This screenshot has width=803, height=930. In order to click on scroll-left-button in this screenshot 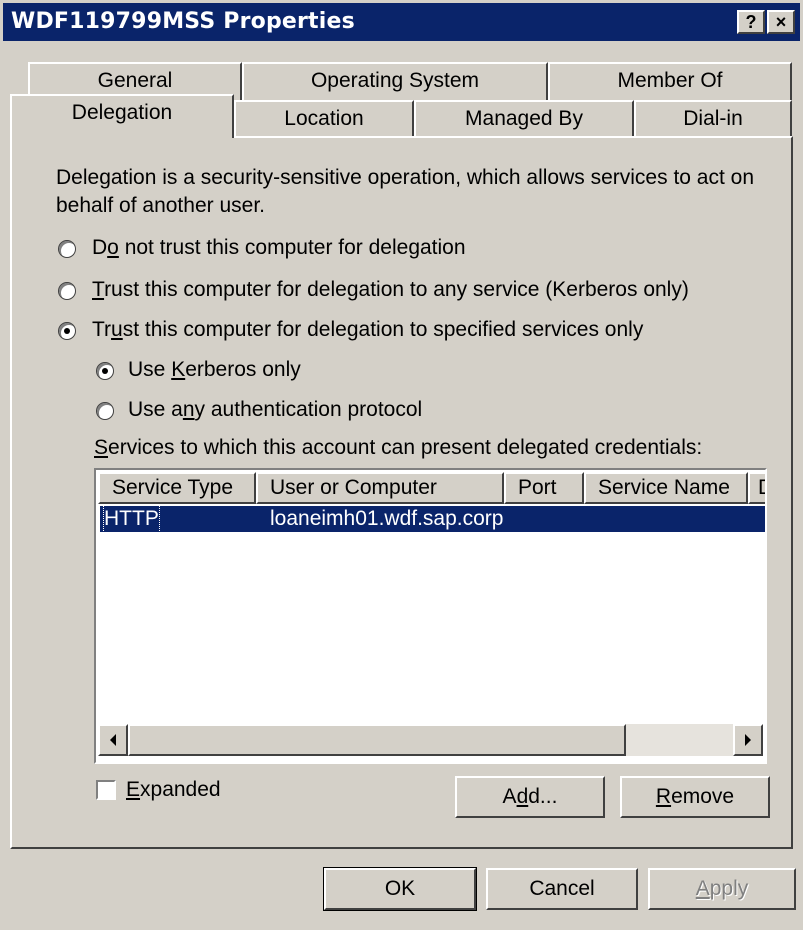, I will do `click(113, 740)`.